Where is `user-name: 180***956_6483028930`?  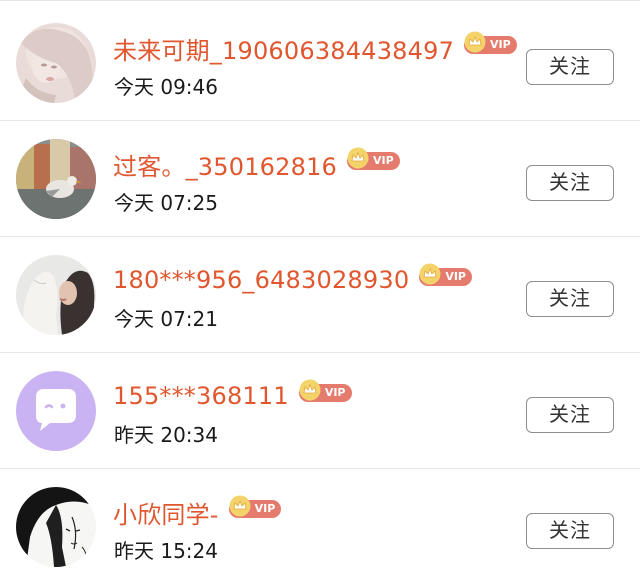
user-name: 180***956_6483028930 is located at coordinates (261, 280).